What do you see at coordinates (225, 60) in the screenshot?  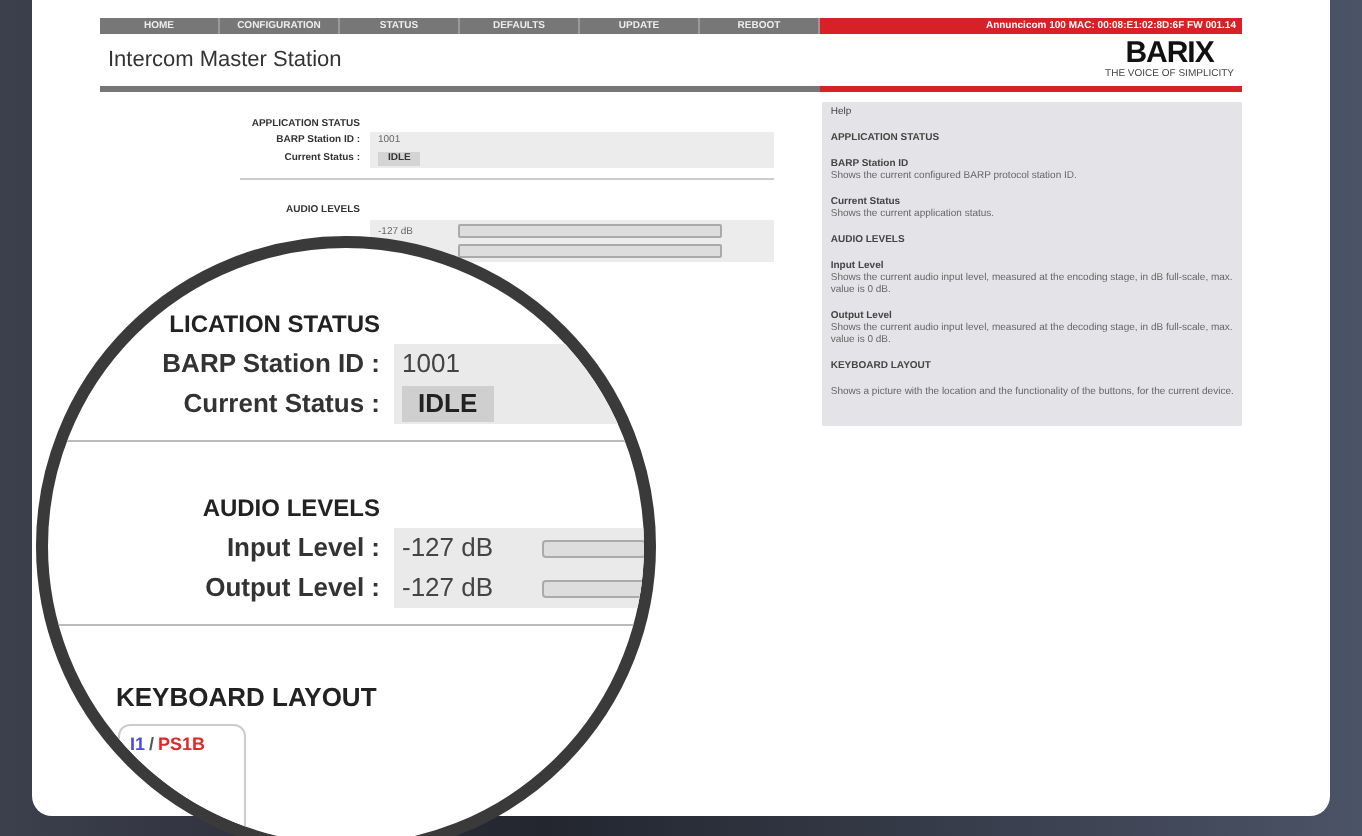 I see `page-title: Intercom Master Station` at bounding box center [225, 60].